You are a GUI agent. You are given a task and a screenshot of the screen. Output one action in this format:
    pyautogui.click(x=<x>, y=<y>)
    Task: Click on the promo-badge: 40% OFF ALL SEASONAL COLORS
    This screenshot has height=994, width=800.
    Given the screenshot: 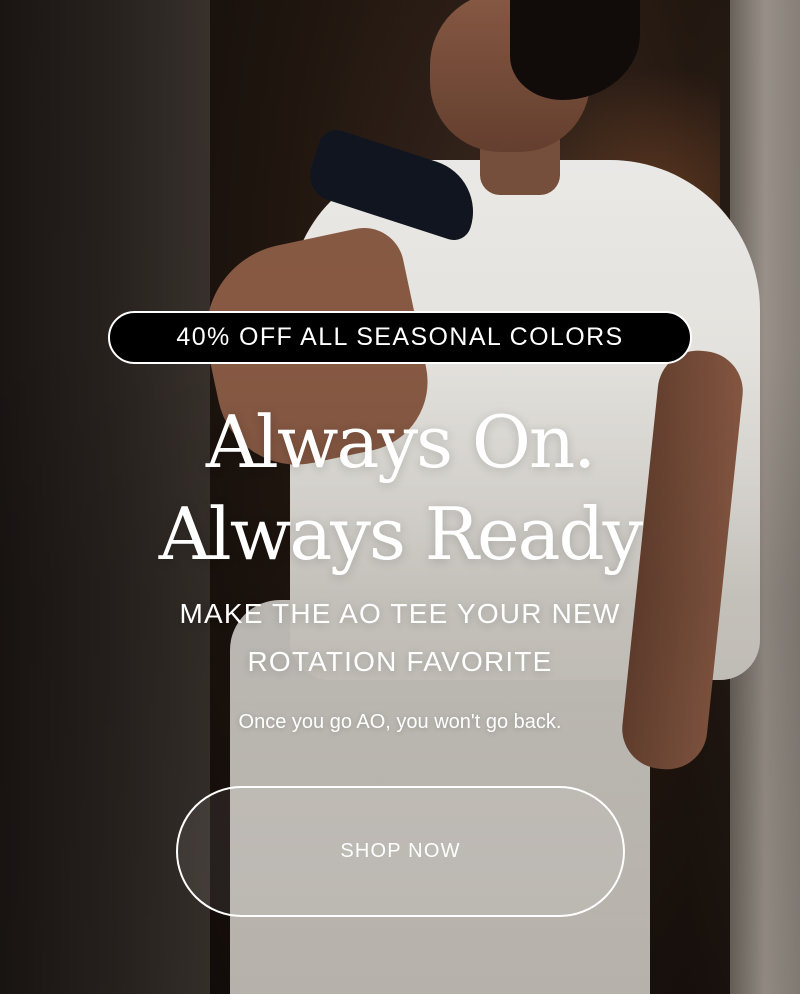 What is the action you would take?
    pyautogui.click(x=400, y=337)
    